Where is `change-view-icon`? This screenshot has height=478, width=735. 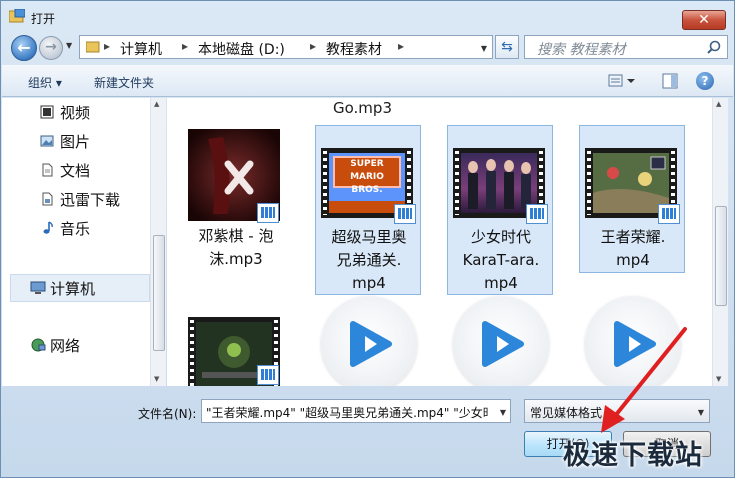
change-view-icon is located at coordinates (622, 81).